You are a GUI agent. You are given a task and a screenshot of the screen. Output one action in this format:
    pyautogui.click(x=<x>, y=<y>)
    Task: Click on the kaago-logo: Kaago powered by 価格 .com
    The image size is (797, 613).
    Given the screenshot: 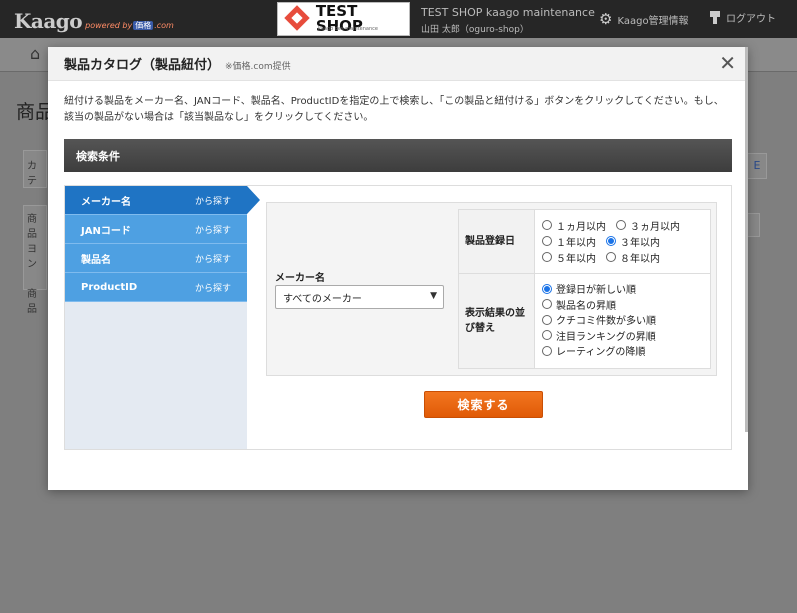 What is the action you would take?
    pyautogui.click(x=94, y=21)
    